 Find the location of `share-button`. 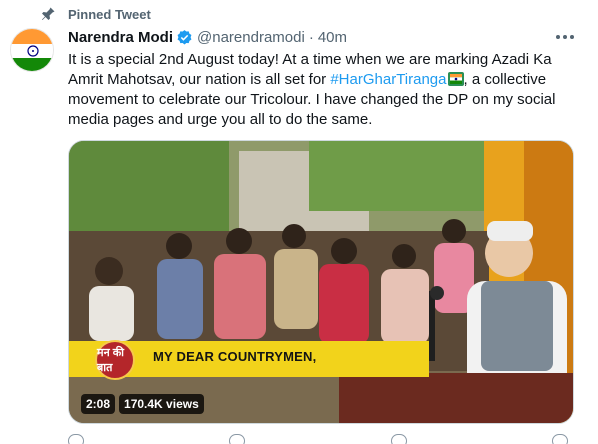

share-button is located at coordinates (559, 439).